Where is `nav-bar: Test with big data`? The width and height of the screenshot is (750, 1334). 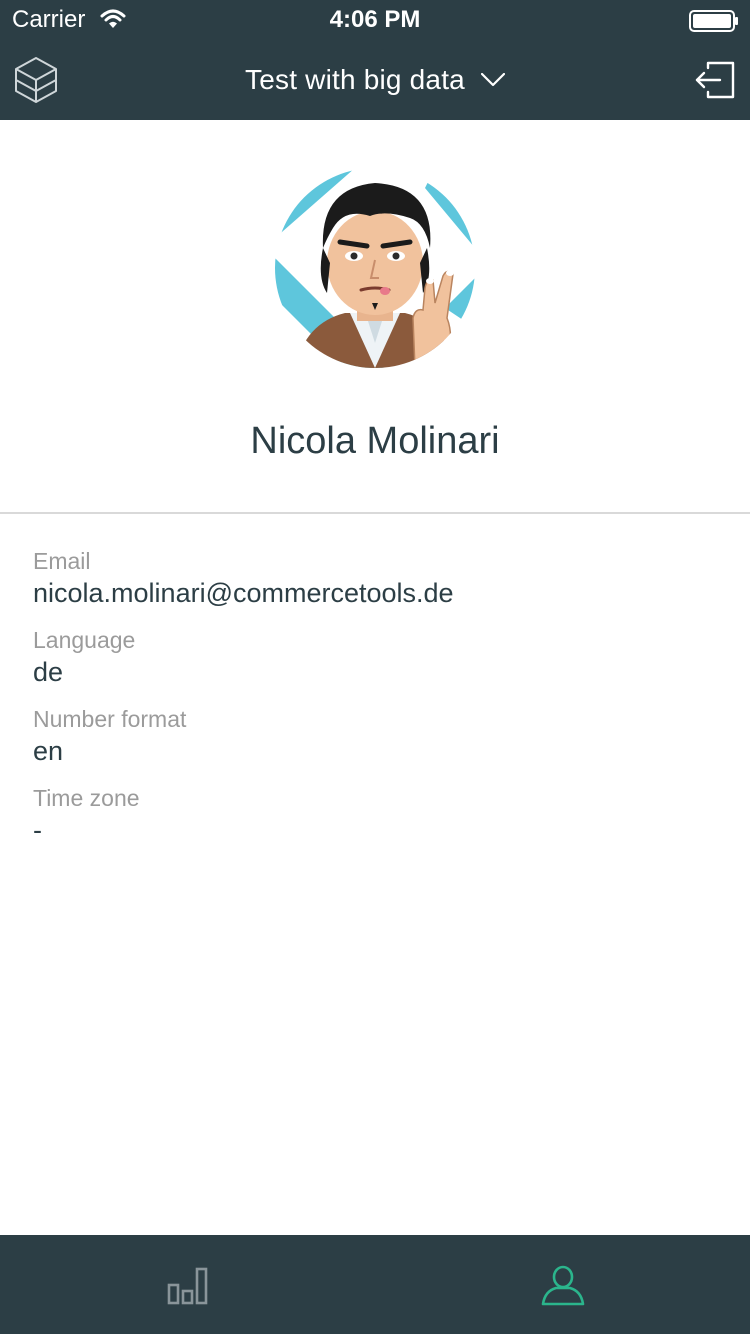
nav-bar: Test with big data is located at coordinates (375, 80).